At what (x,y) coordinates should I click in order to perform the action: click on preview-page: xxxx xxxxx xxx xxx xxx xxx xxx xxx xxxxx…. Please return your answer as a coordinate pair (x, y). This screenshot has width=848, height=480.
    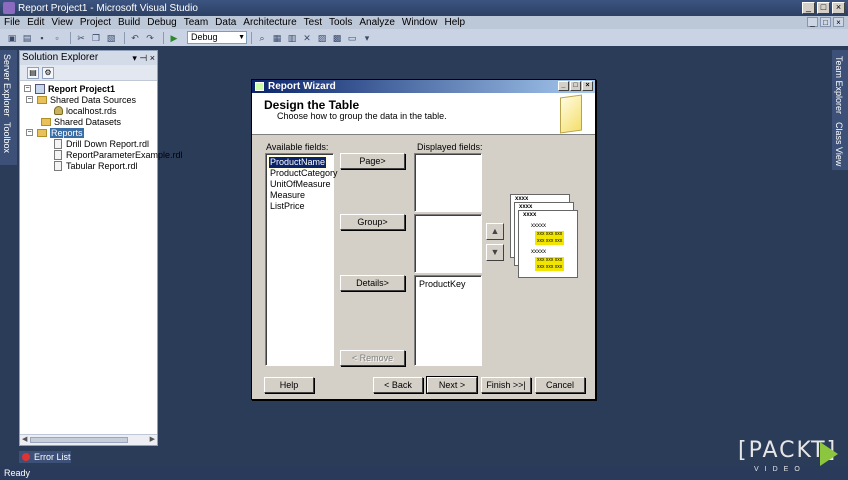
    Looking at the image, I should click on (548, 244).